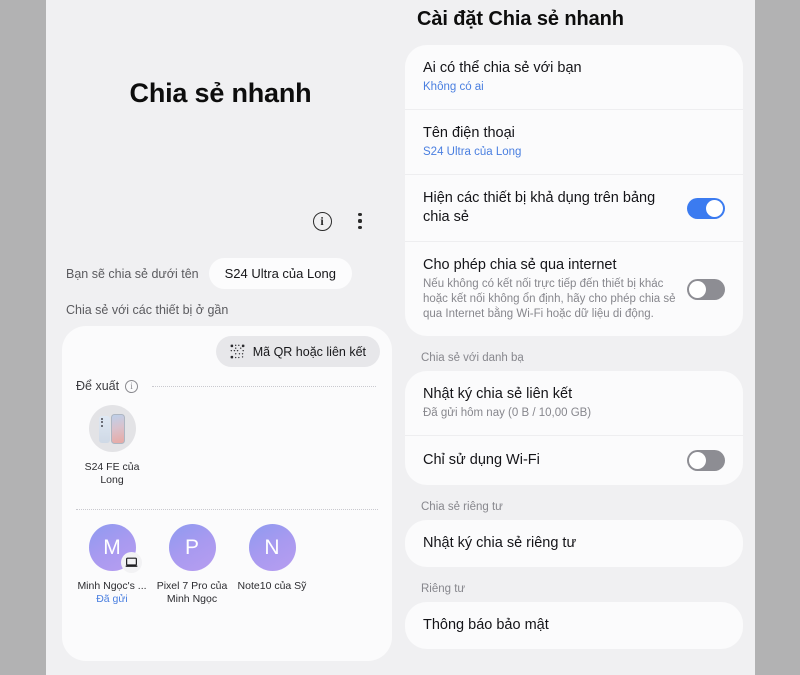 The image size is (800, 675). What do you see at coordinates (280, 273) in the screenshot?
I see `share-as-value-chip: S24 Ultra của Long` at bounding box center [280, 273].